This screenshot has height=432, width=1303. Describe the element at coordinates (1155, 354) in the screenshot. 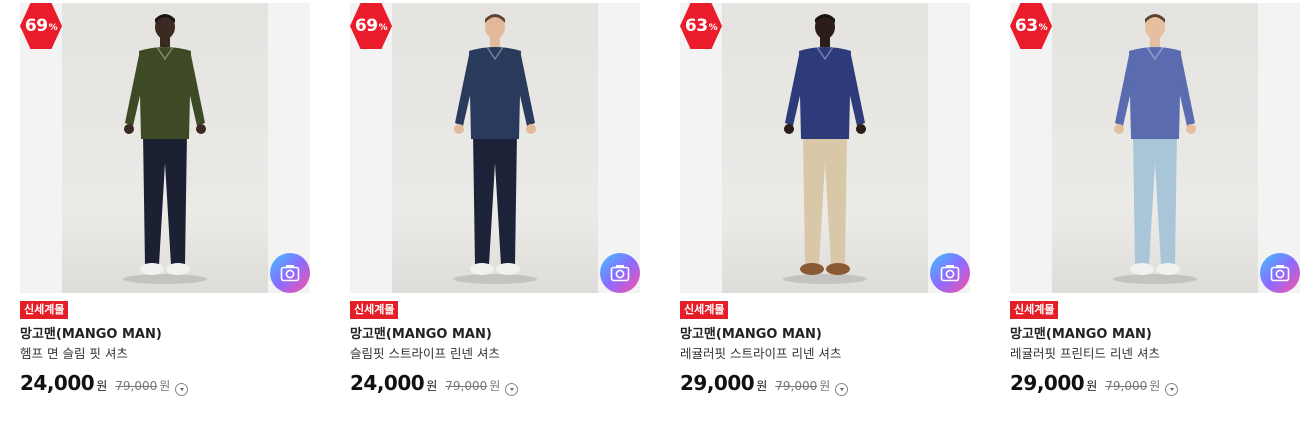

I see `product-title: 레귤러핏 프린티드 리넨 셔츠` at that location.